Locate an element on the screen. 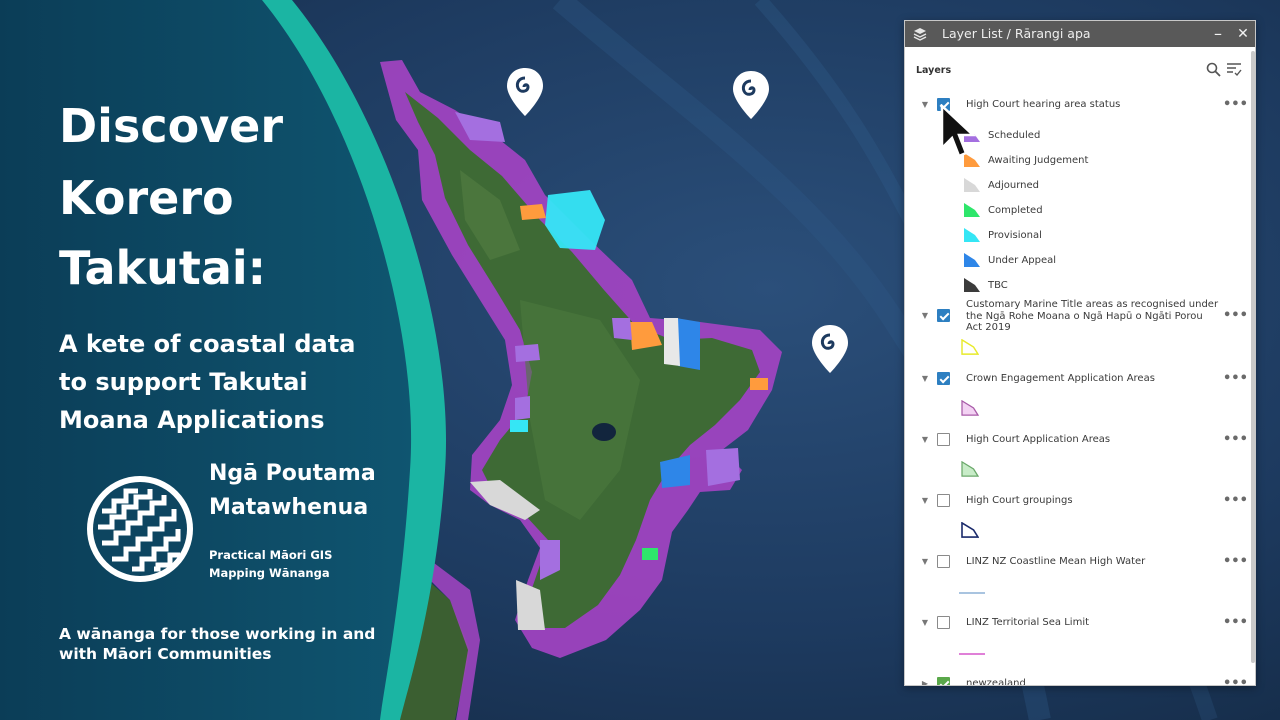 This screenshot has height=720, width=1280. legend-label-awaiting-judgement: Awaiting Judgement is located at coordinates (1038, 160).